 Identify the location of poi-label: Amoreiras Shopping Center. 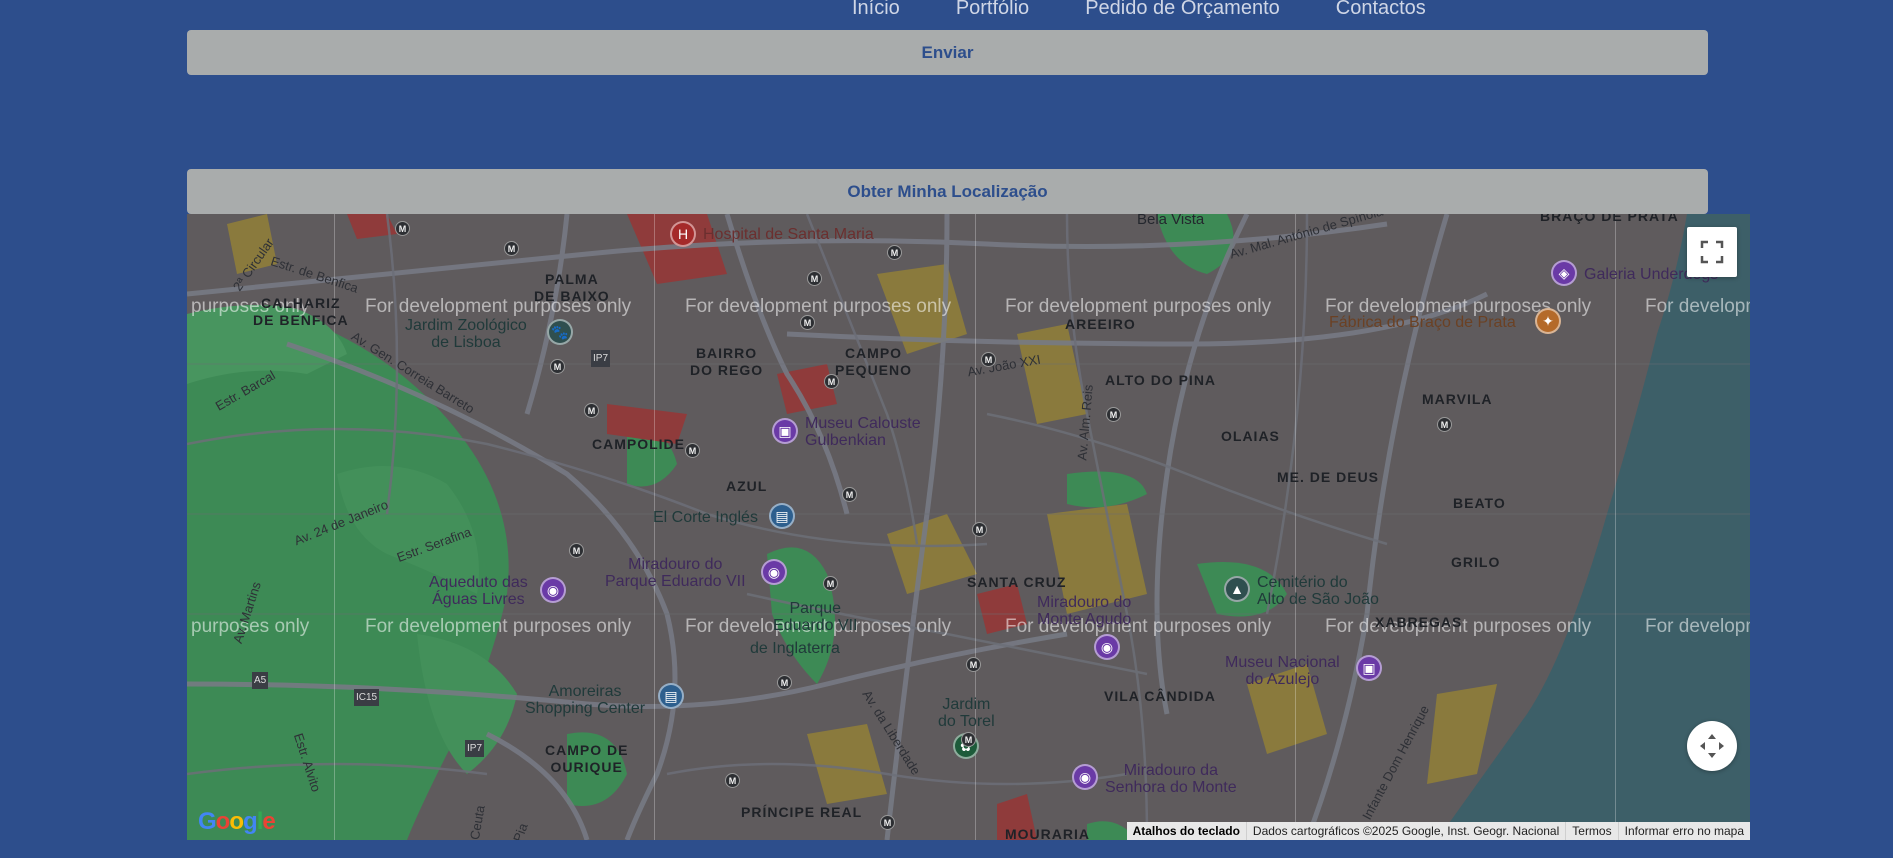
(585, 700).